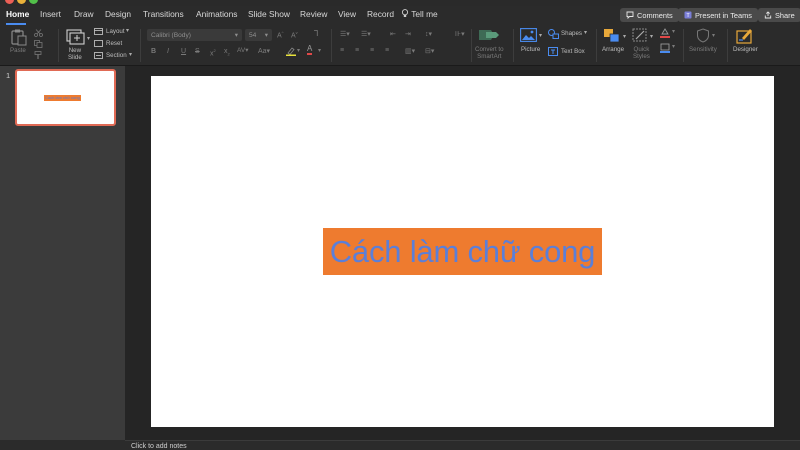  Describe the element at coordinates (115, 31) in the screenshot. I see `layout-button: Layout` at that location.